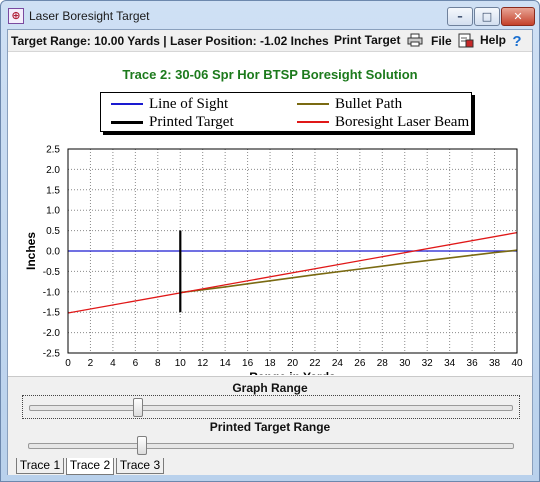 This screenshot has height=482, width=540. Describe the element at coordinates (158, 363) in the screenshot. I see `x-tick-label: 8` at that location.